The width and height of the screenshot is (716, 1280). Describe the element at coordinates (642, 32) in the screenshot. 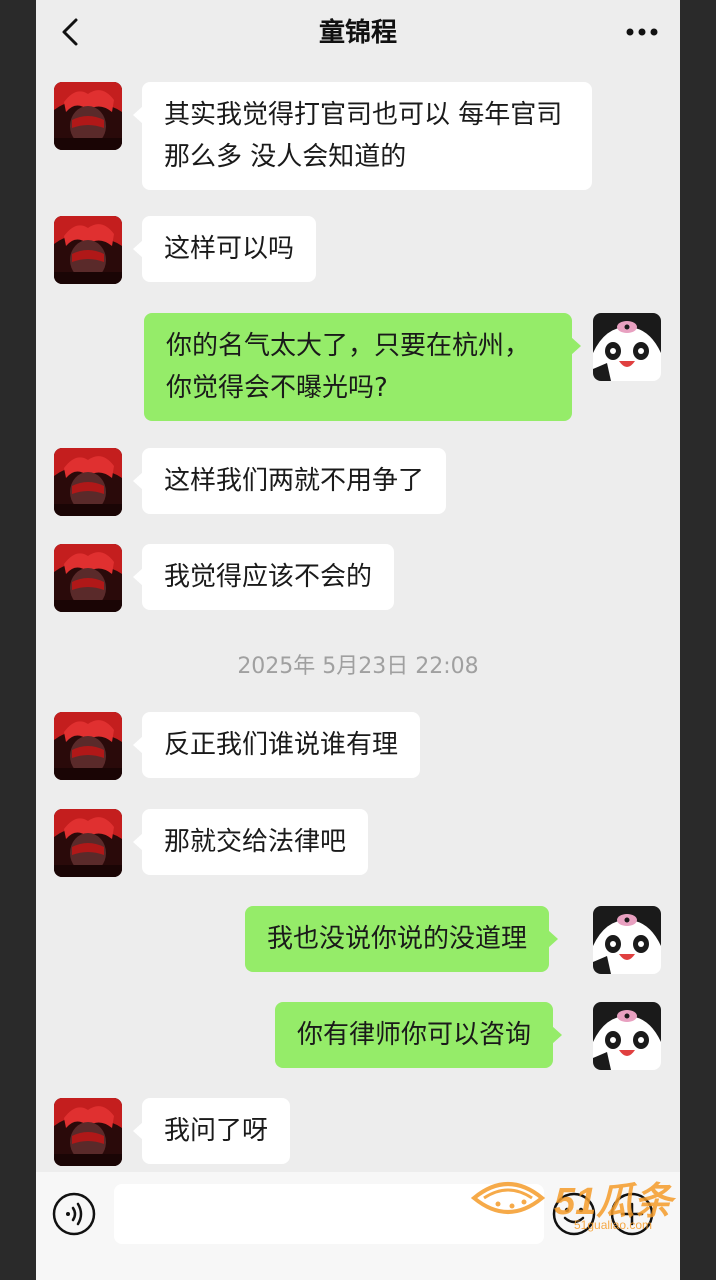

I see `more-dots-icon` at that location.